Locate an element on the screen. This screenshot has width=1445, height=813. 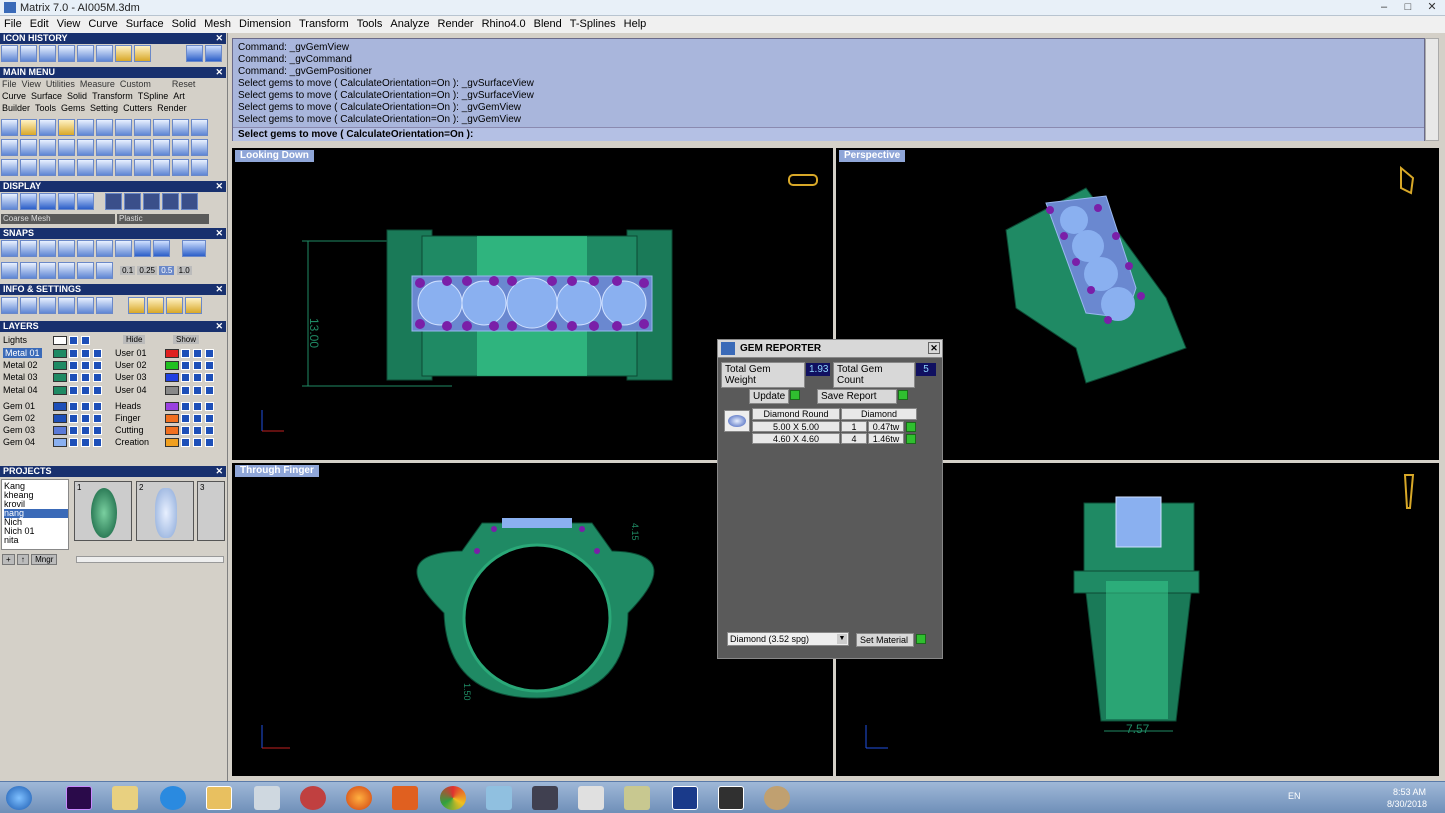
layer-row: User 04 is located at coordinates (167, 391).